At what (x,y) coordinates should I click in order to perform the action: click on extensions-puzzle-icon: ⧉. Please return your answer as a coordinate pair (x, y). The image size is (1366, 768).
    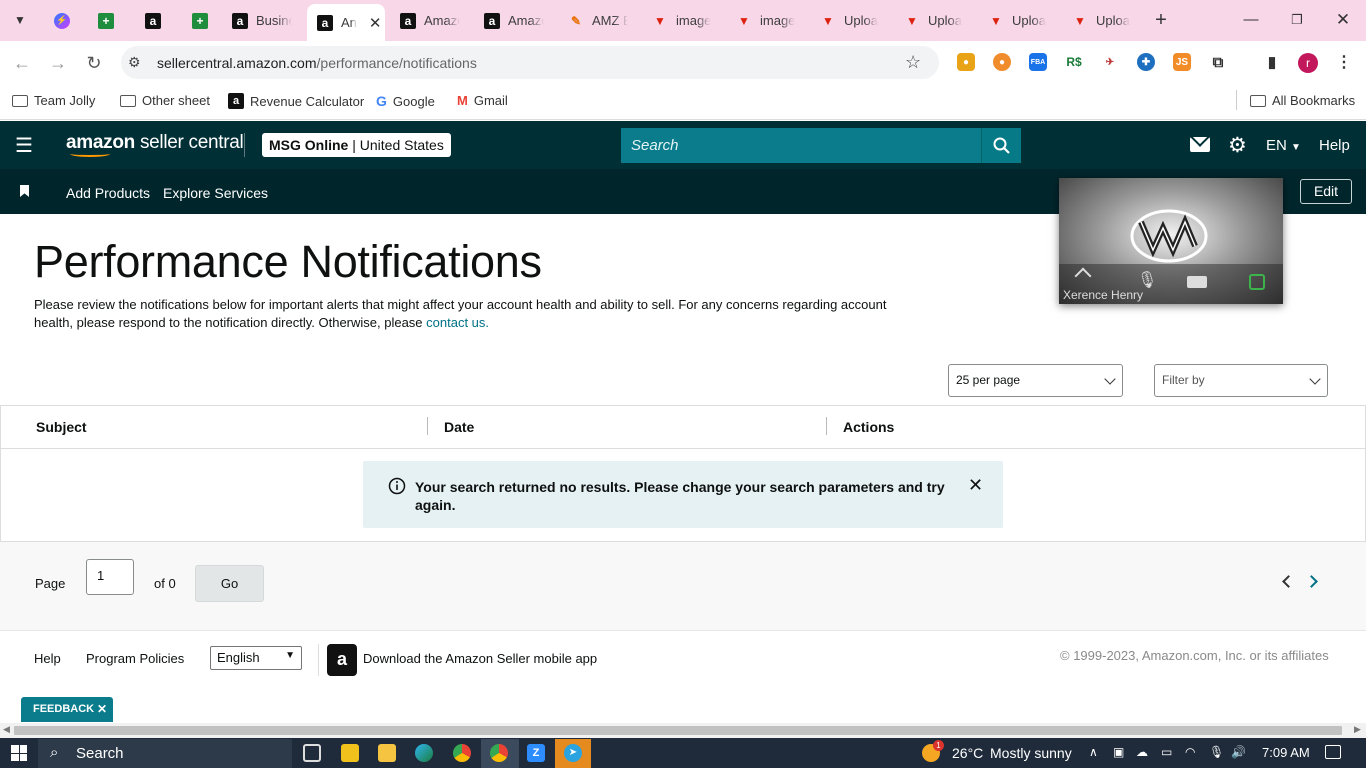
    Looking at the image, I should click on (1218, 62).